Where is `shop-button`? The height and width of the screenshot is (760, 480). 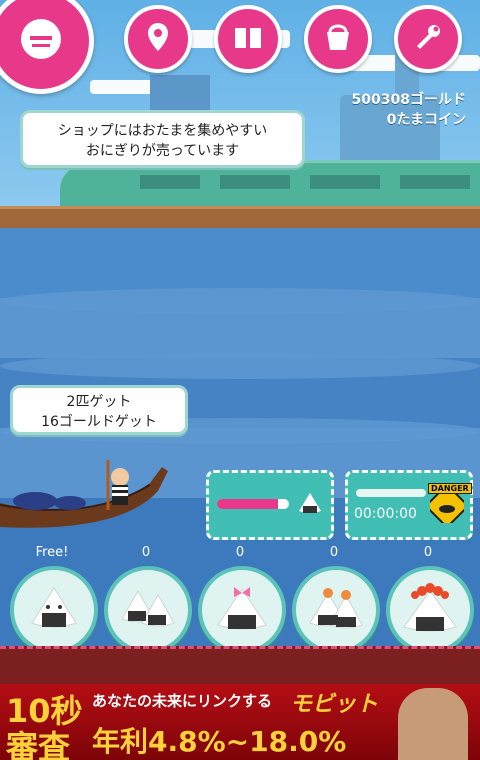 shop-button is located at coordinates (338, 39).